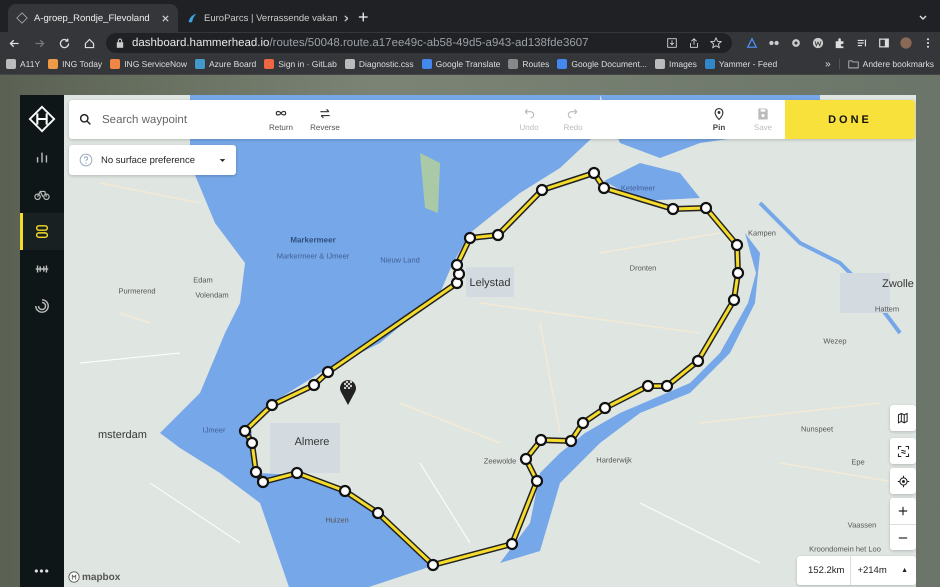 Image resolution: width=940 pixels, height=587 pixels. I want to click on surface-dropdown: No surface preference, so click(152, 160).